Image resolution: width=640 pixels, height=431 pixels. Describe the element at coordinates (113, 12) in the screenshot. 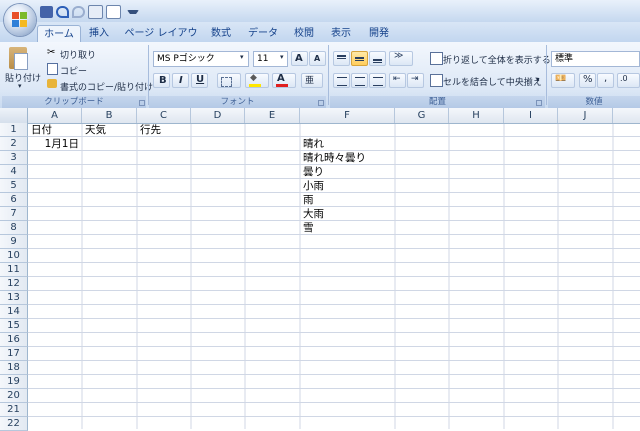

I see `checkbox-icon` at that location.